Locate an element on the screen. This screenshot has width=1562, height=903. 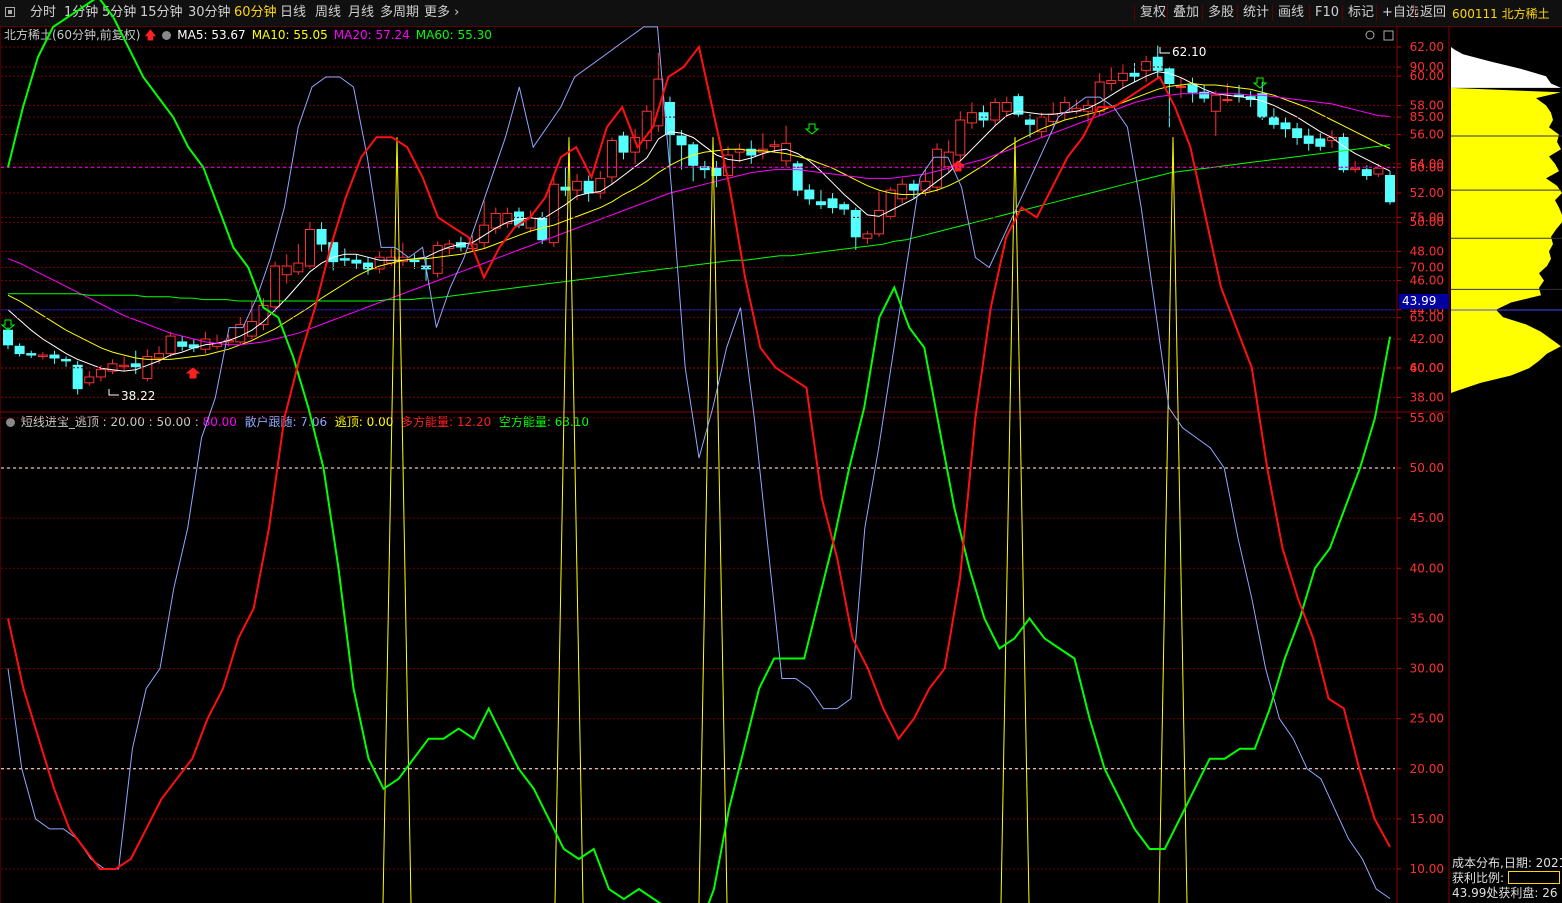
ind-axis-label: 25.00 is located at coordinates (1427, 719).